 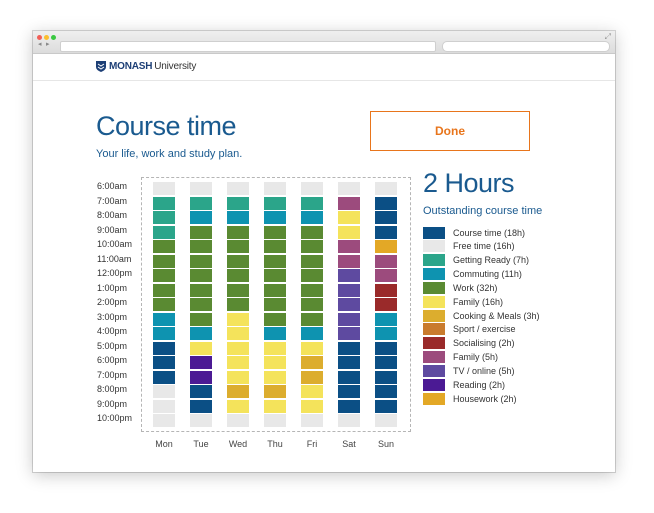 What do you see at coordinates (460, 357) in the screenshot?
I see `legend-item-family2: Family (5h)` at bounding box center [460, 357].